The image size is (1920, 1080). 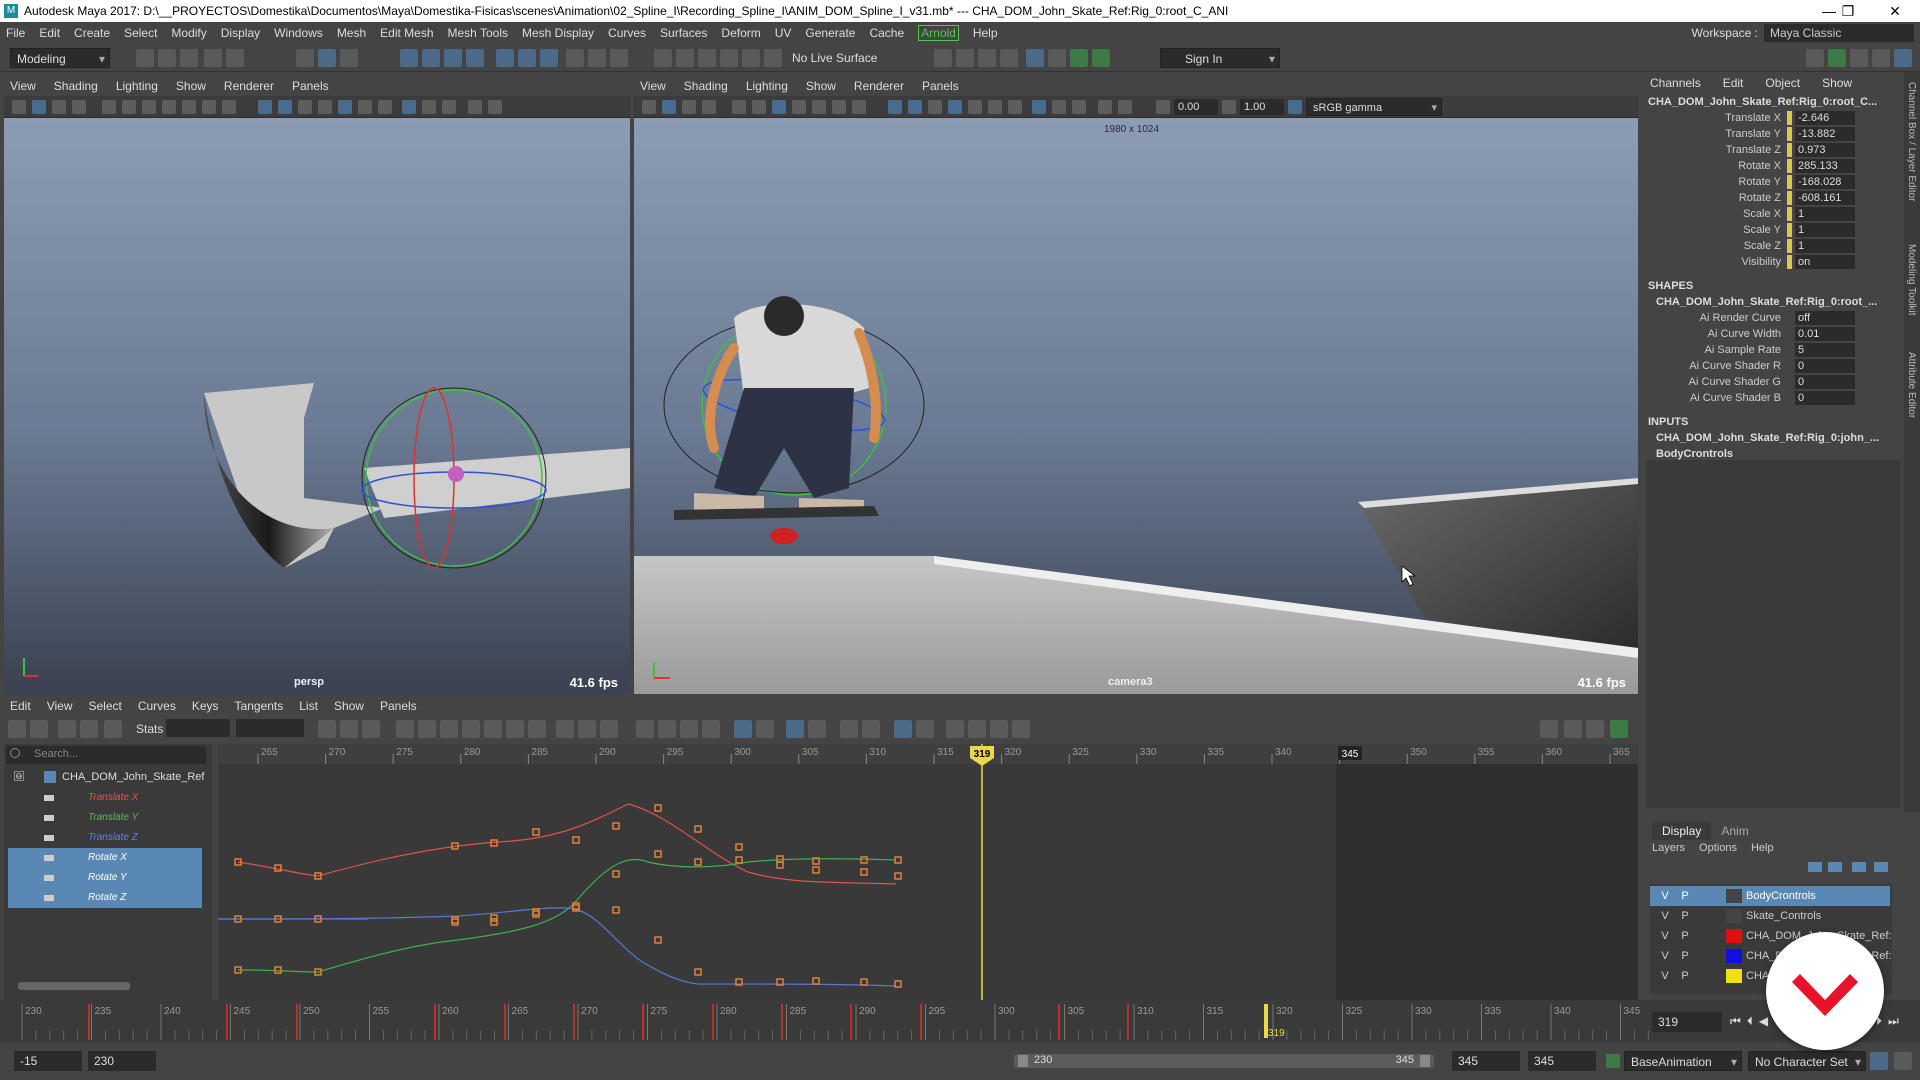 What do you see at coordinates (587, 729) in the screenshot?
I see `break-tangent-icon` at bounding box center [587, 729].